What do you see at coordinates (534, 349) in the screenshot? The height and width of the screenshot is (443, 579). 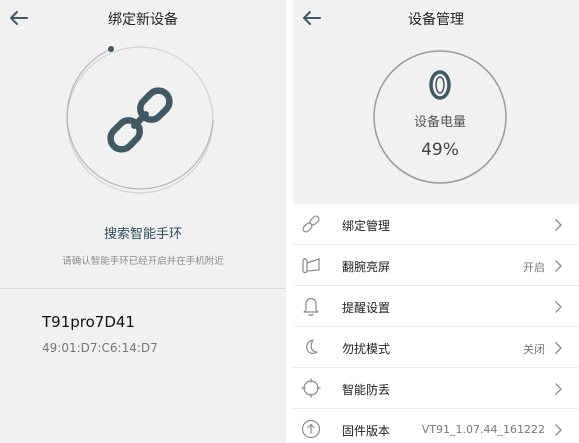 I see `menu-item-value: 关闭` at bounding box center [534, 349].